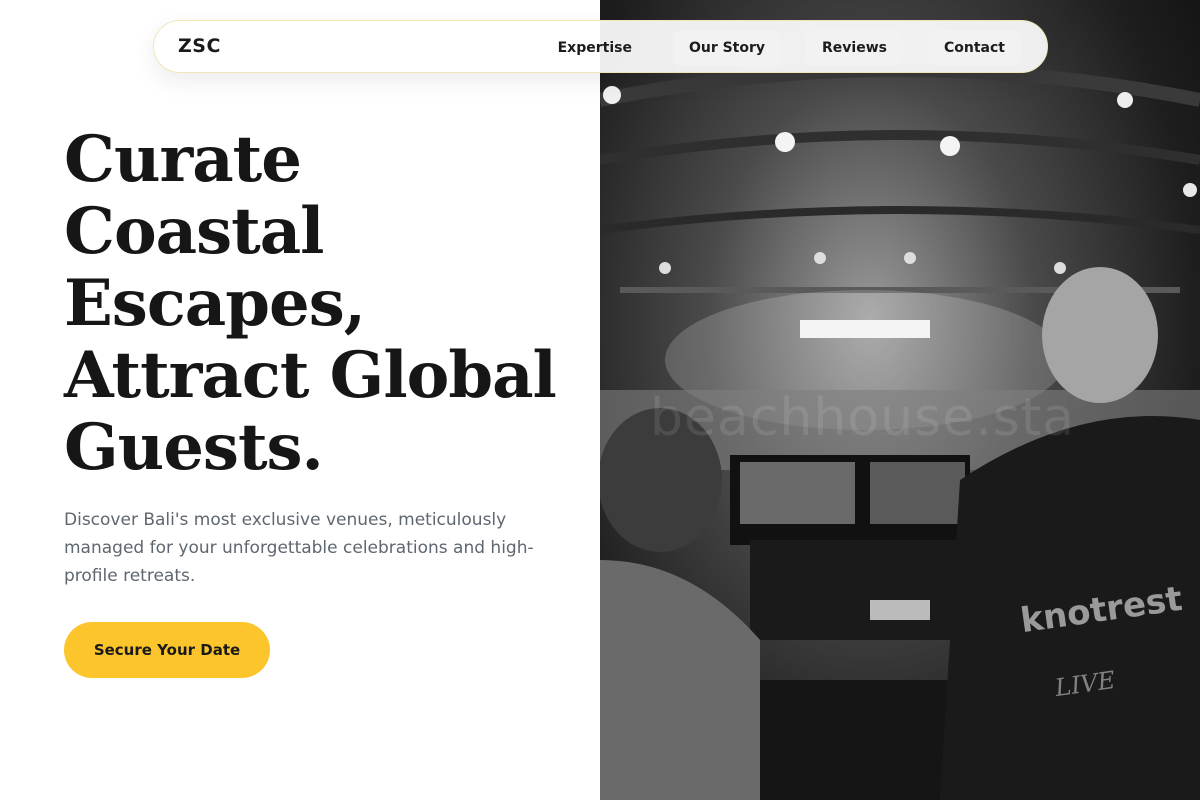  I want to click on nav-link-reviews: Reviews, so click(854, 48).